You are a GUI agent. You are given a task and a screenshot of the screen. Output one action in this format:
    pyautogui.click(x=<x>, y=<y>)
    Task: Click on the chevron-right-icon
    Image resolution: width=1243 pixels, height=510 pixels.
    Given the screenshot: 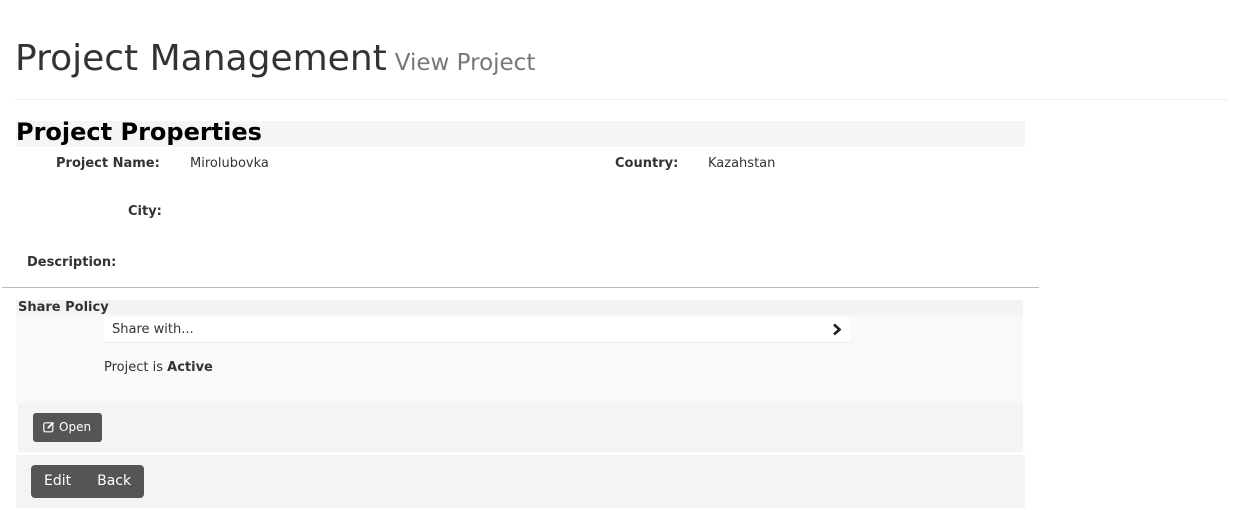 What is the action you would take?
    pyautogui.click(x=837, y=329)
    